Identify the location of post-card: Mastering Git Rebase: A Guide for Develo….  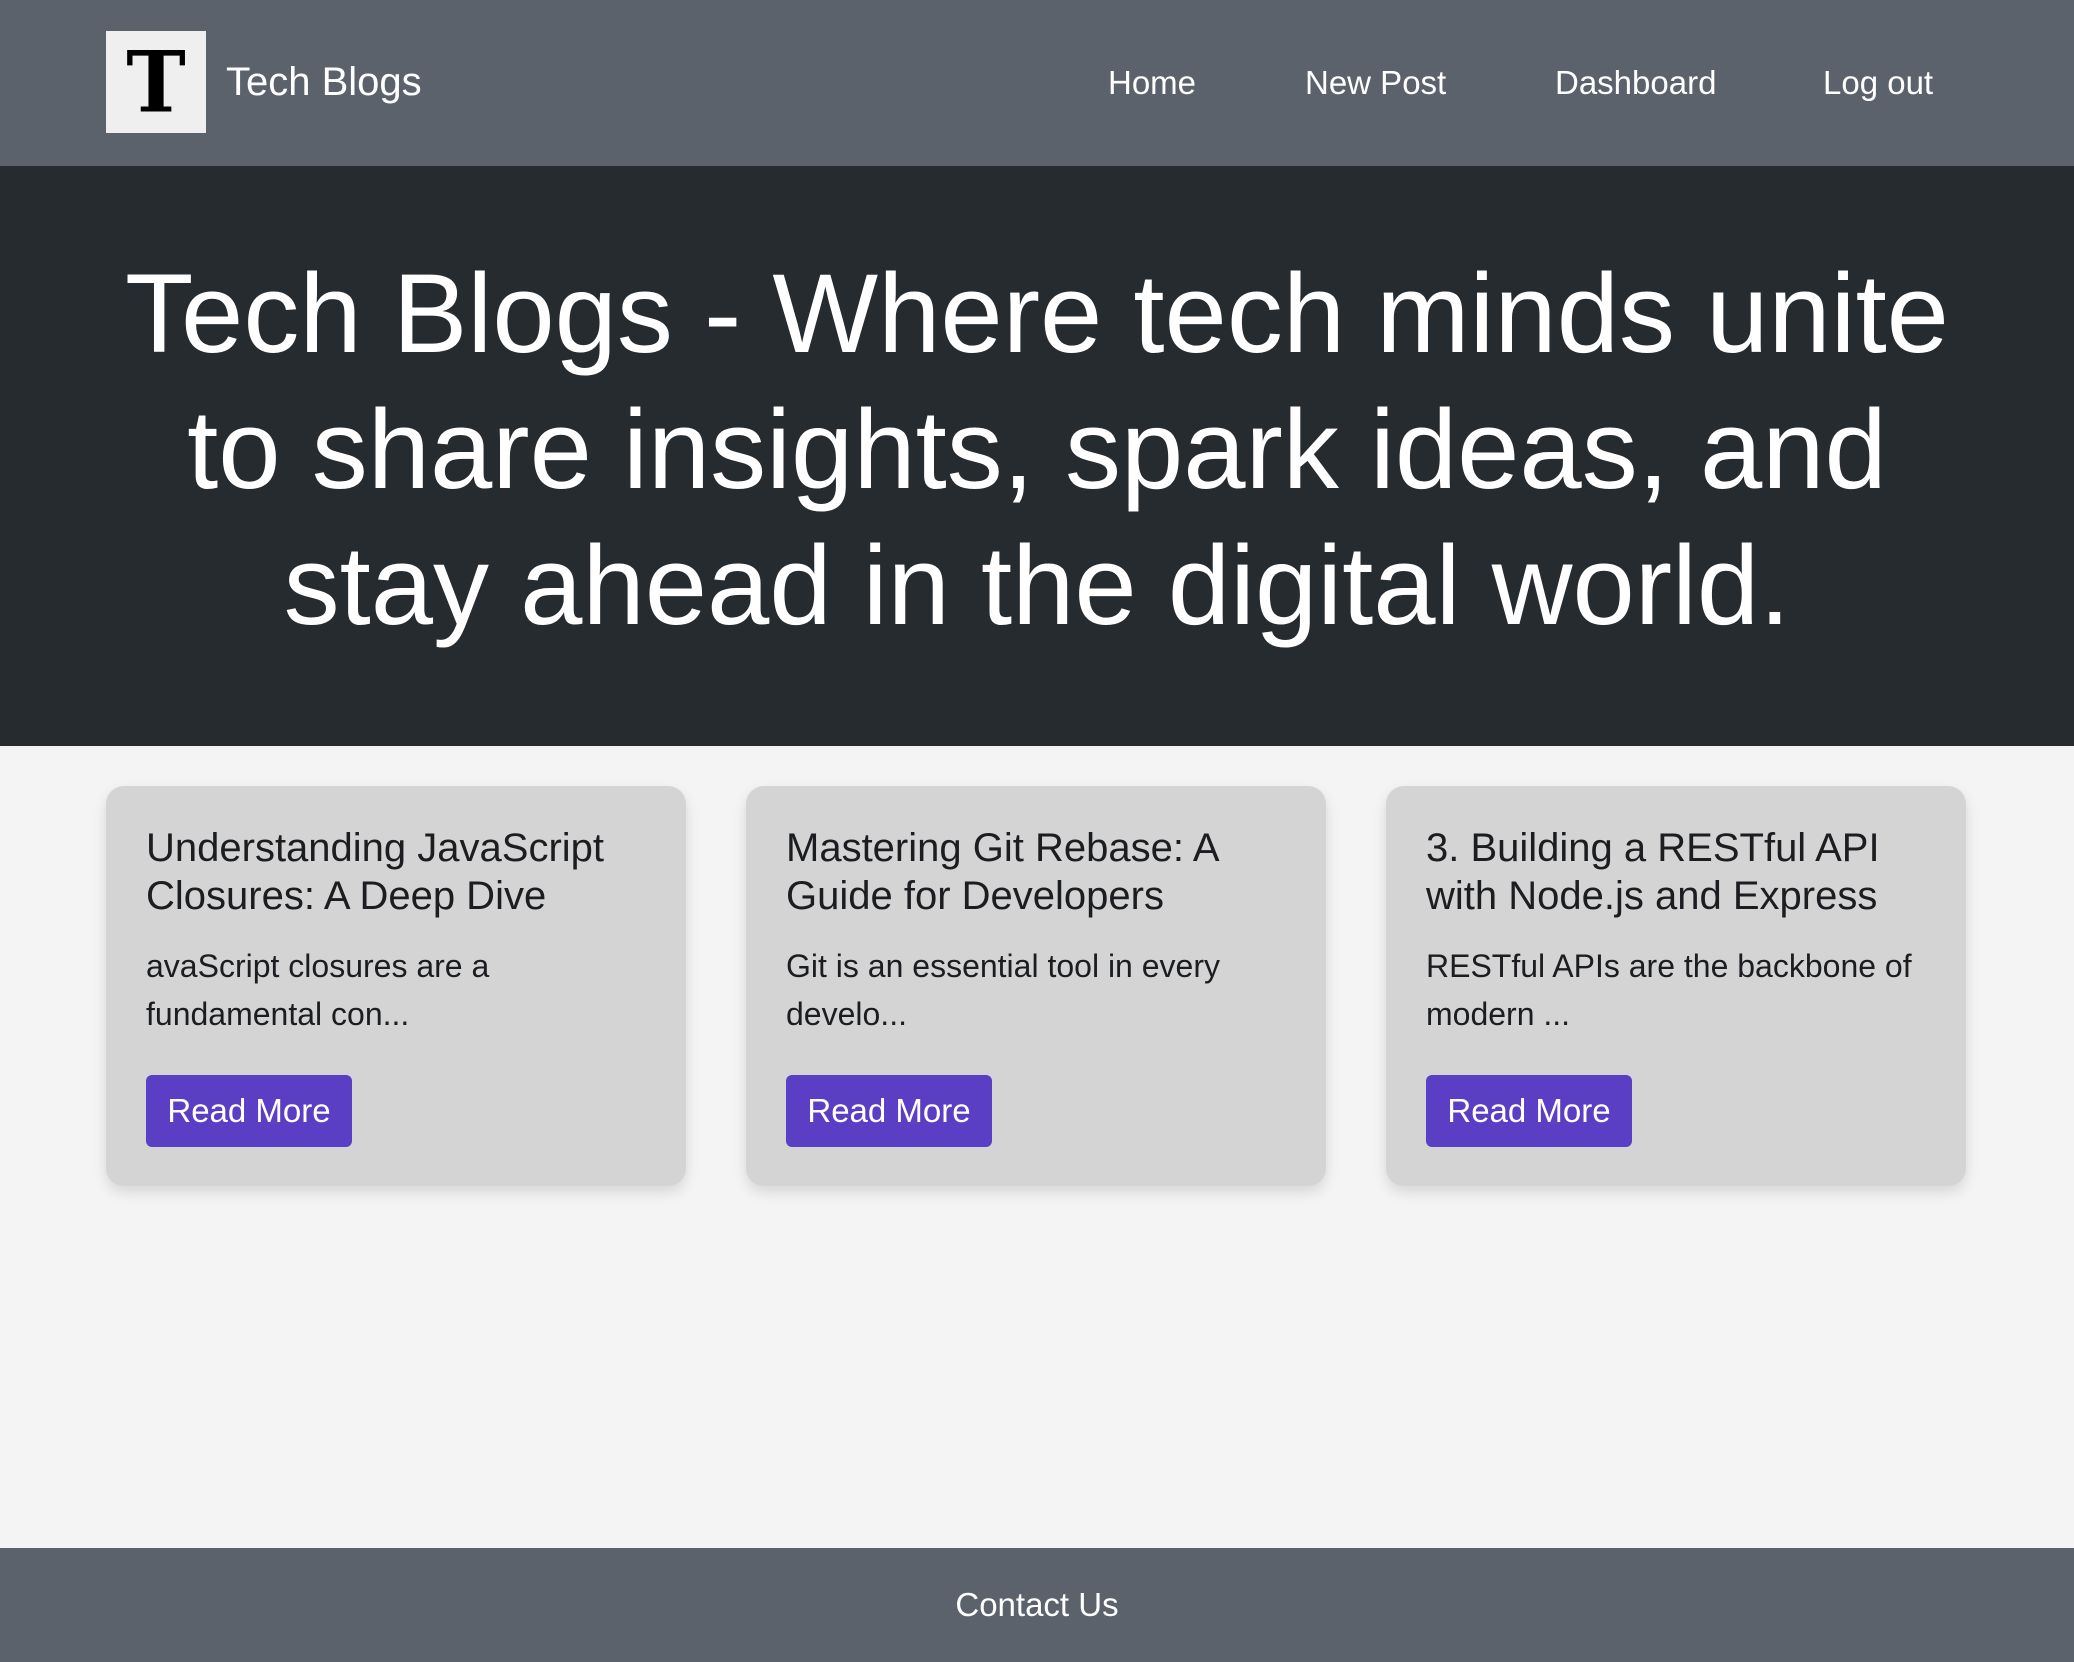
(1036, 986).